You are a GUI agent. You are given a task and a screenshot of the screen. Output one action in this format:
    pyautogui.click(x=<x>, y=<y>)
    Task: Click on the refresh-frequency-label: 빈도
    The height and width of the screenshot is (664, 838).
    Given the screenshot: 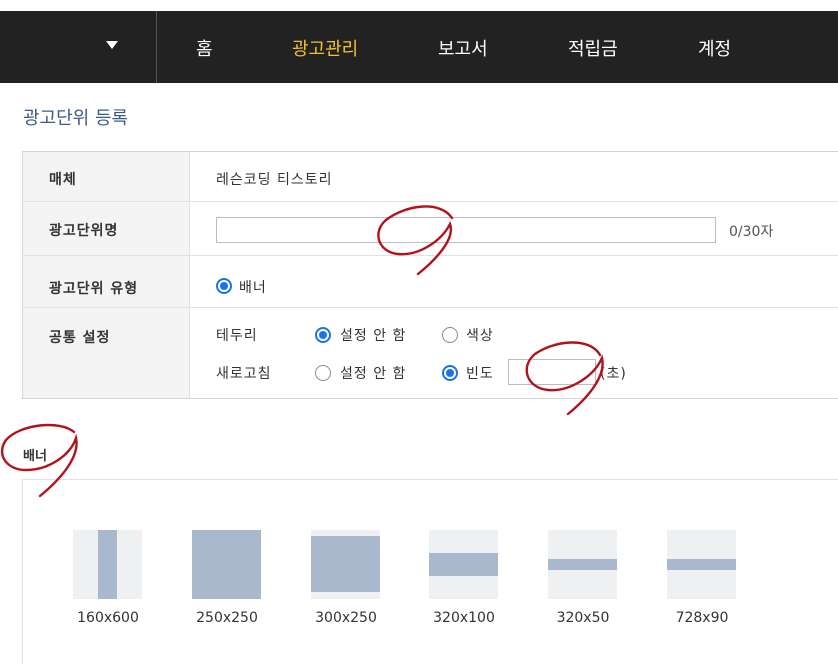 What is the action you would take?
    pyautogui.click(x=480, y=373)
    